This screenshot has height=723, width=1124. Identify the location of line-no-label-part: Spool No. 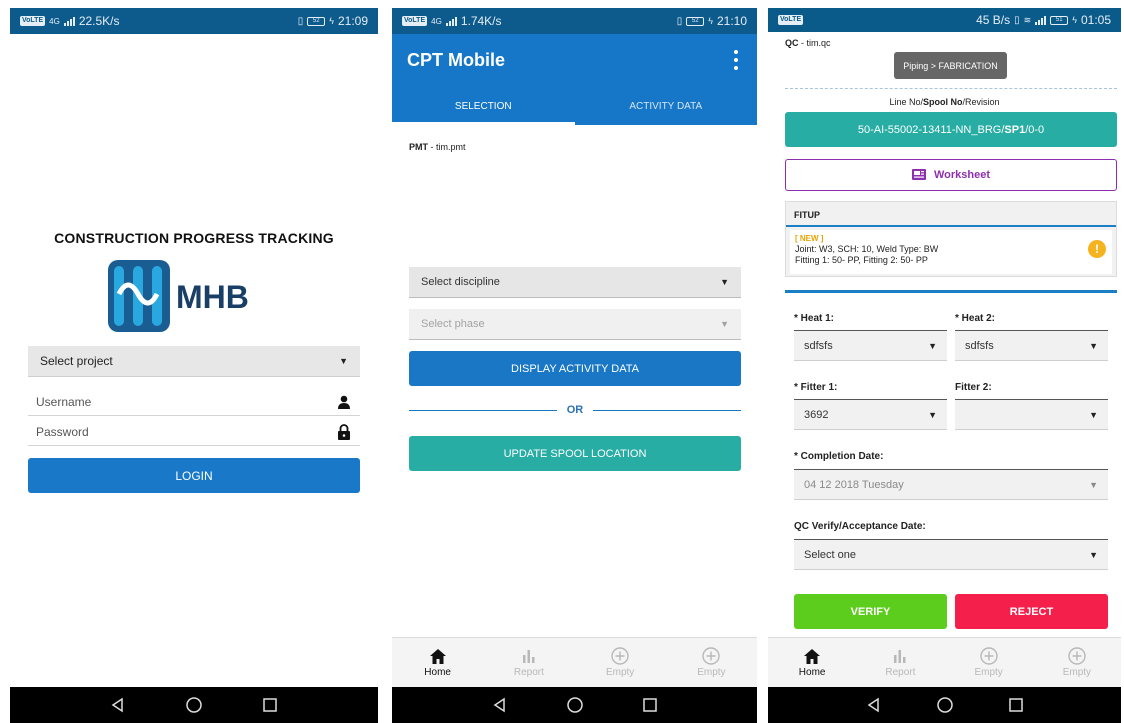
(943, 102).